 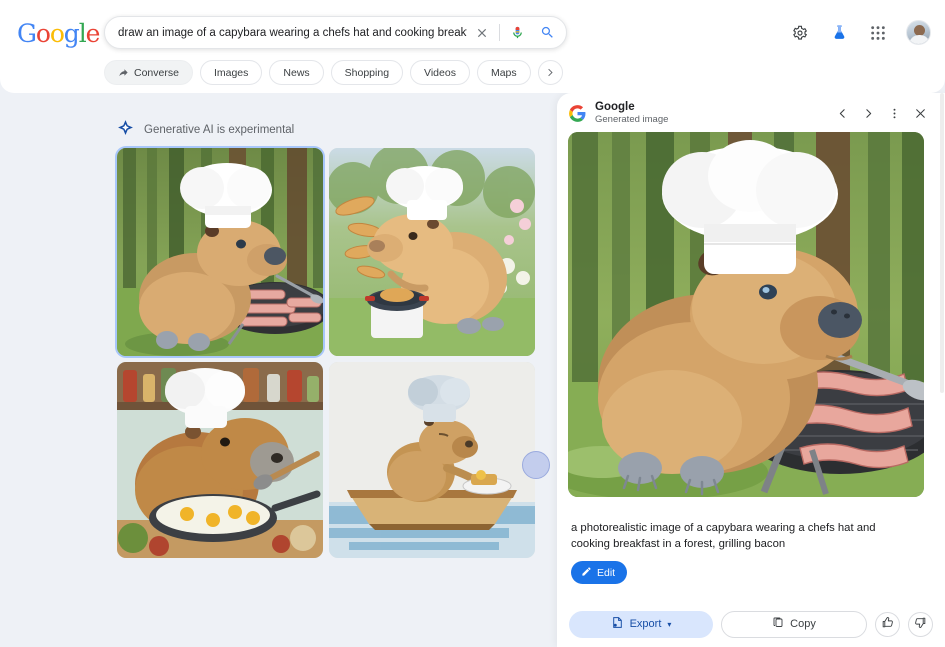 I want to click on search-bar, so click(x=335, y=32).